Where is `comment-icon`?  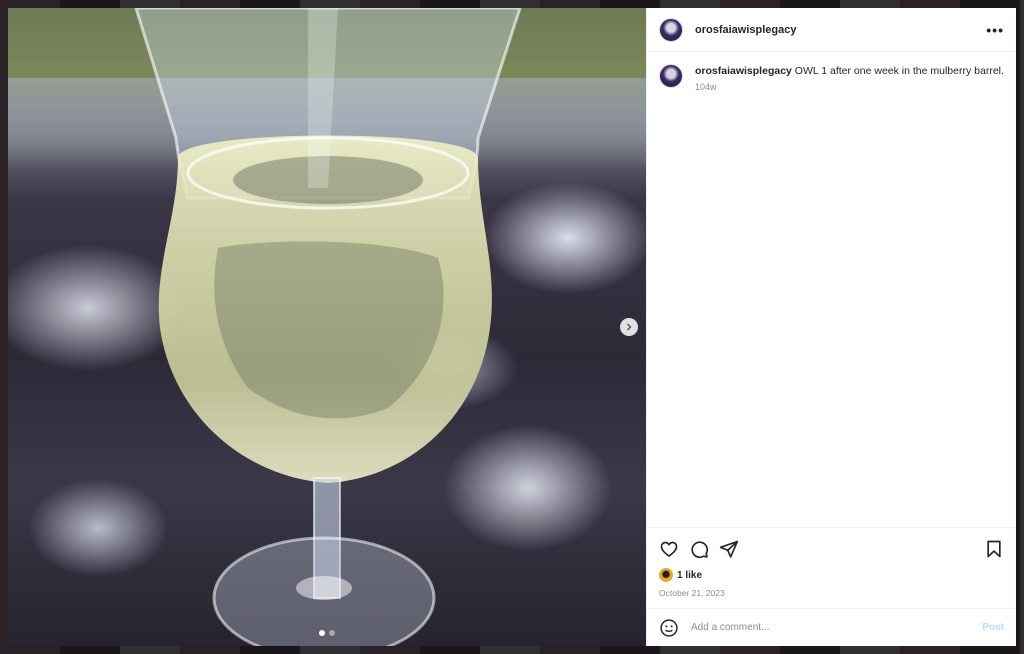 comment-icon is located at coordinates (699, 549).